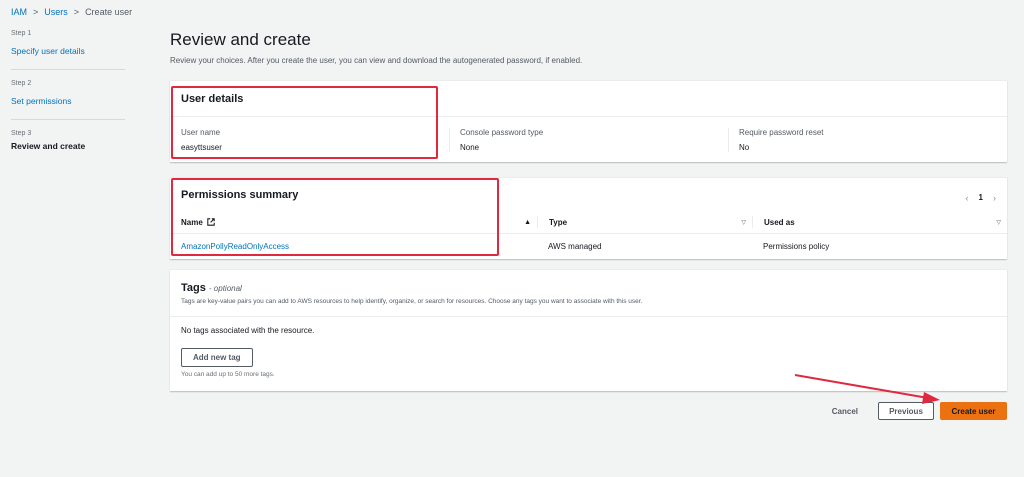  What do you see at coordinates (973, 411) in the screenshot?
I see `create-user-button: Create user` at bounding box center [973, 411].